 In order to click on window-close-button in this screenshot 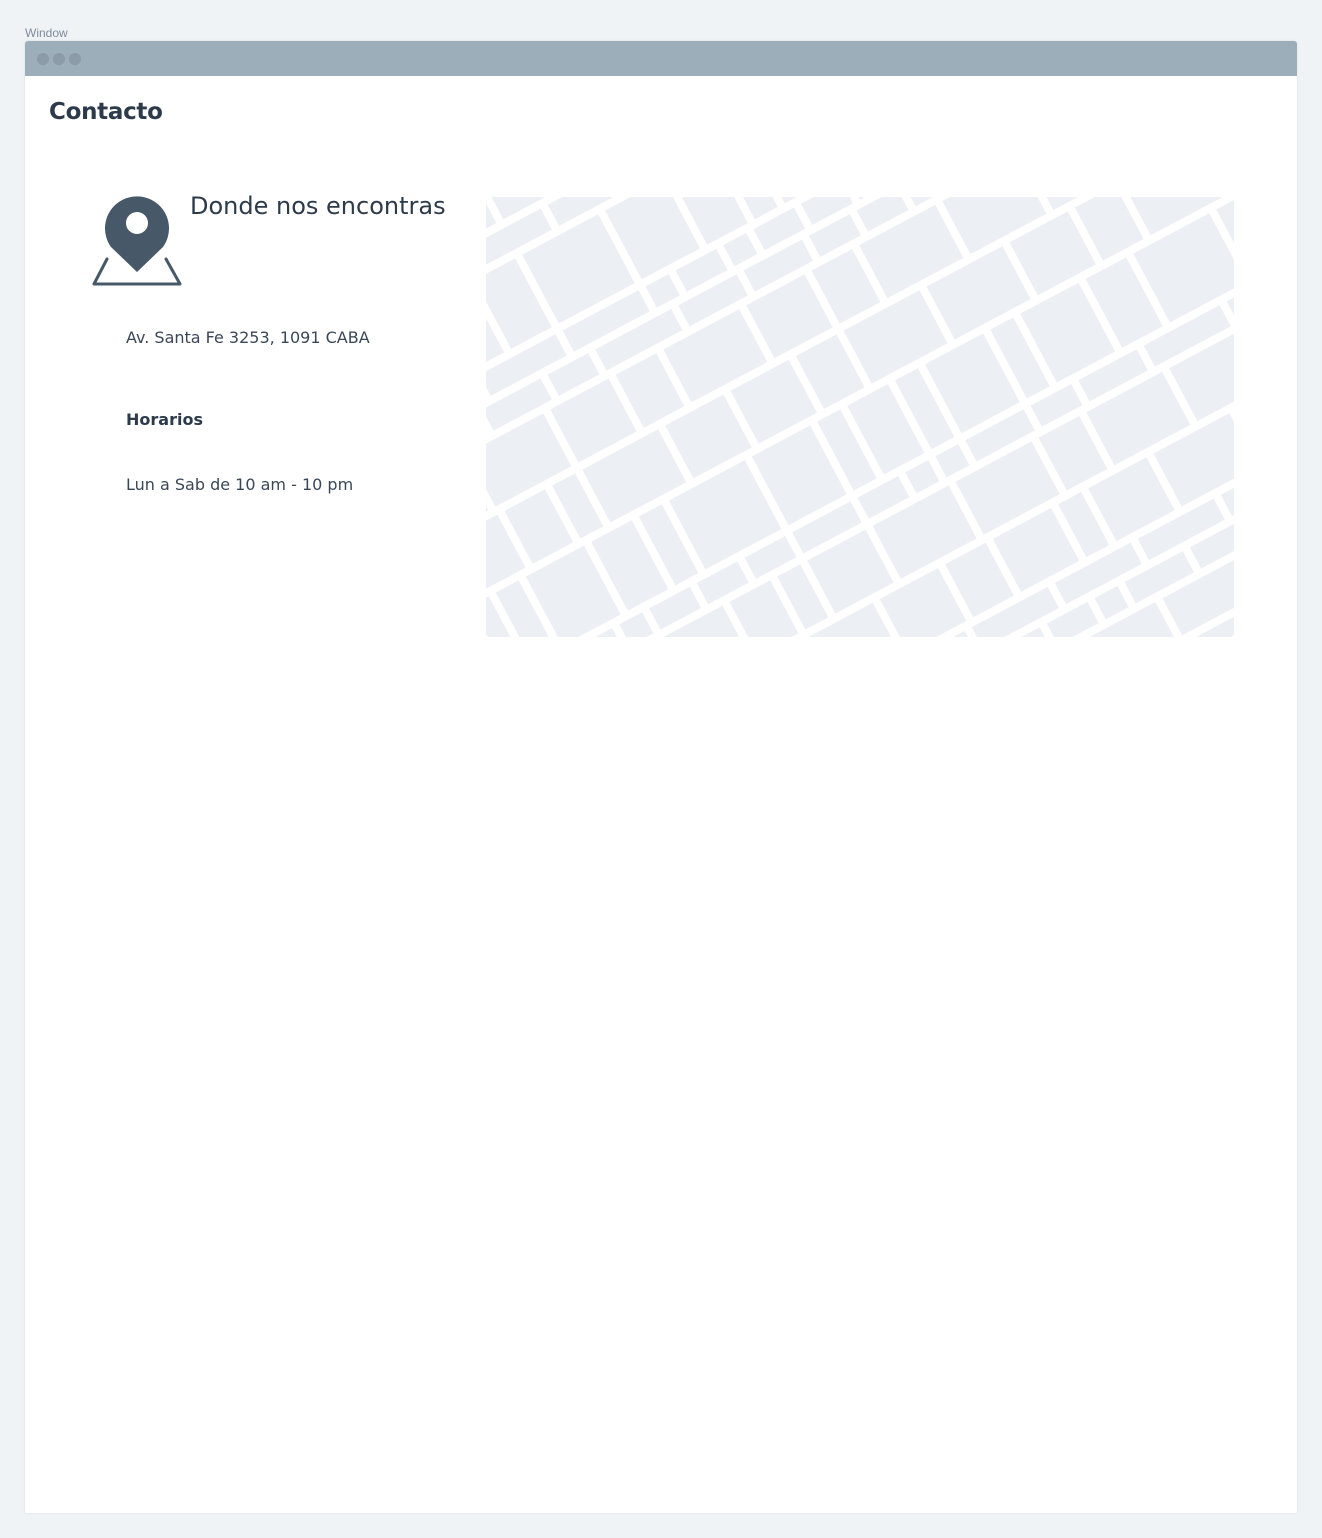, I will do `click(43, 59)`.